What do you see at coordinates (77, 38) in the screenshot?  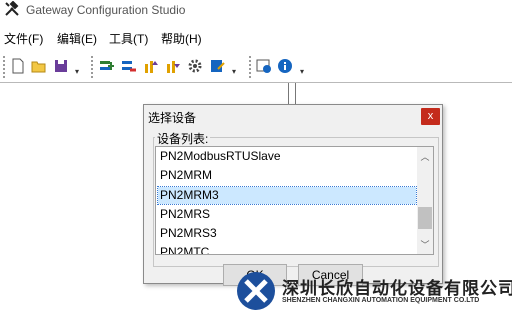 I see `menu-edit: 编辑(E)` at bounding box center [77, 38].